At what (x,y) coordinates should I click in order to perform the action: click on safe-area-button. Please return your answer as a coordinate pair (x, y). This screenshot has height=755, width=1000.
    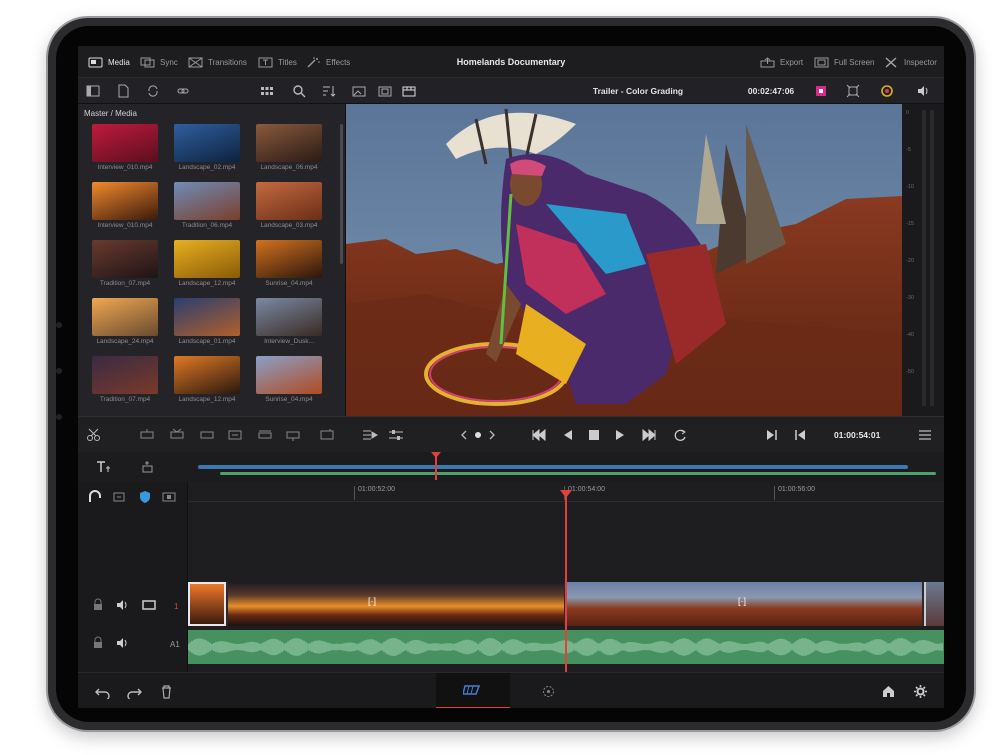
    Looking at the image, I should click on (385, 91).